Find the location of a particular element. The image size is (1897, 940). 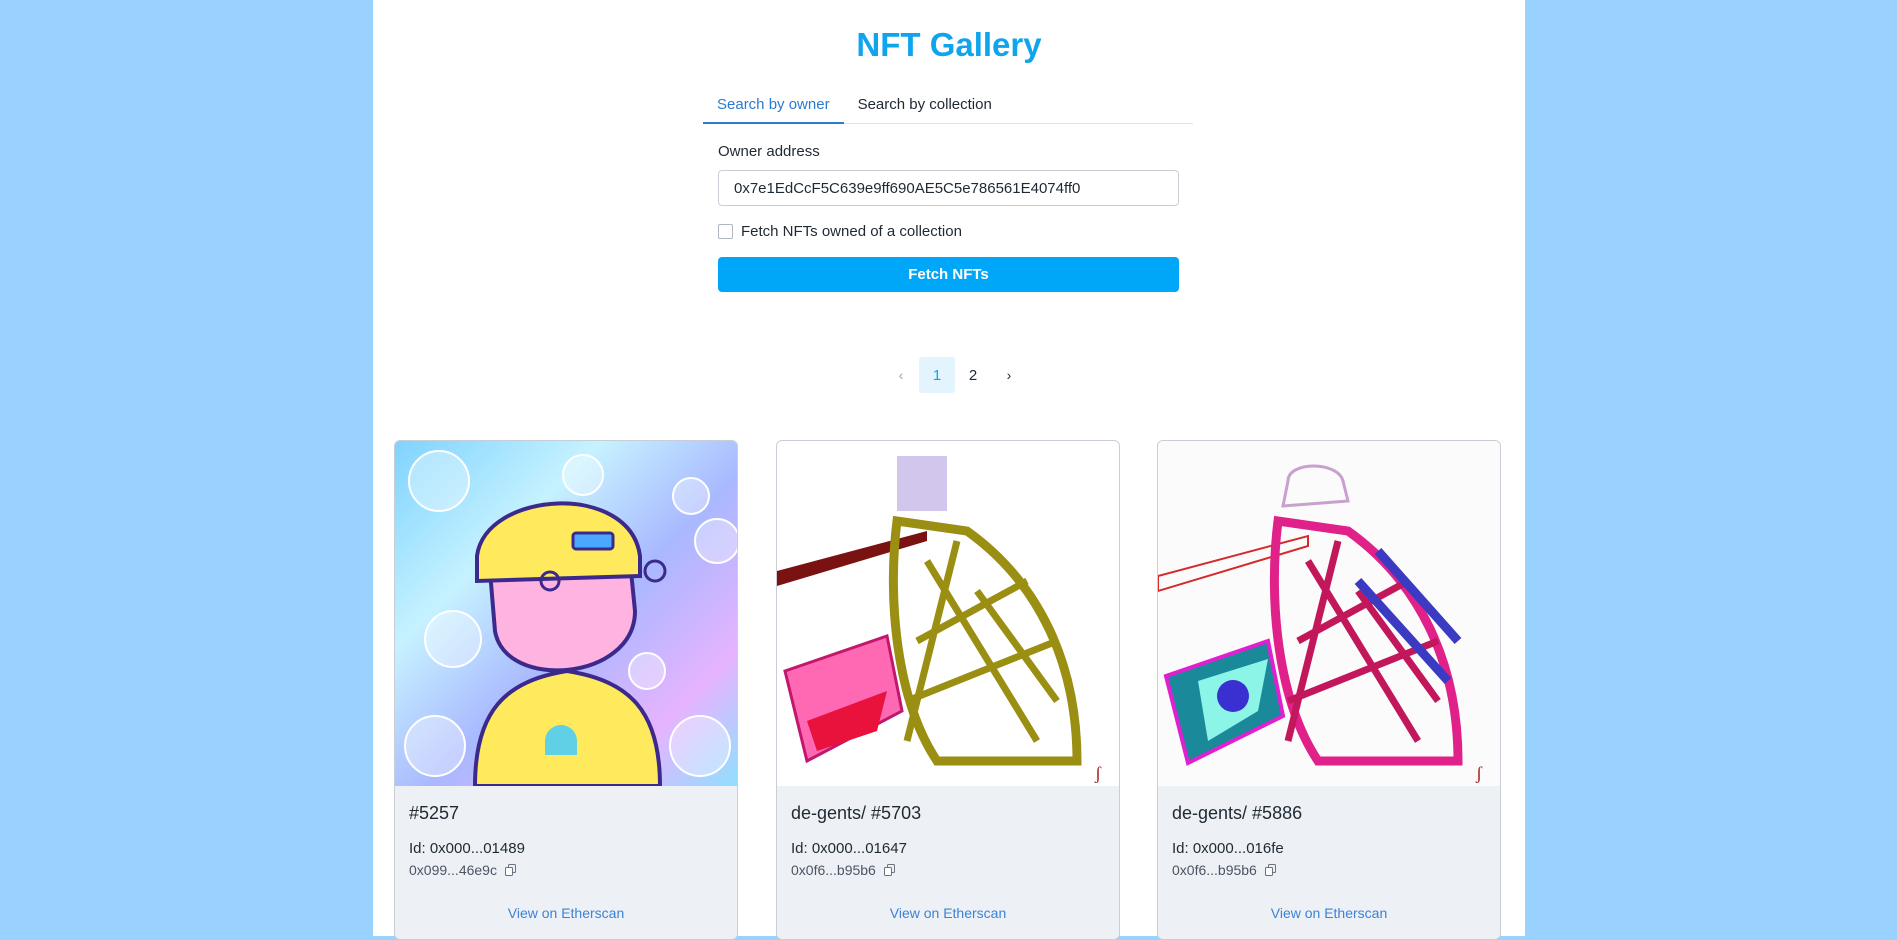

pagination-page-2: 2 is located at coordinates (973, 375).